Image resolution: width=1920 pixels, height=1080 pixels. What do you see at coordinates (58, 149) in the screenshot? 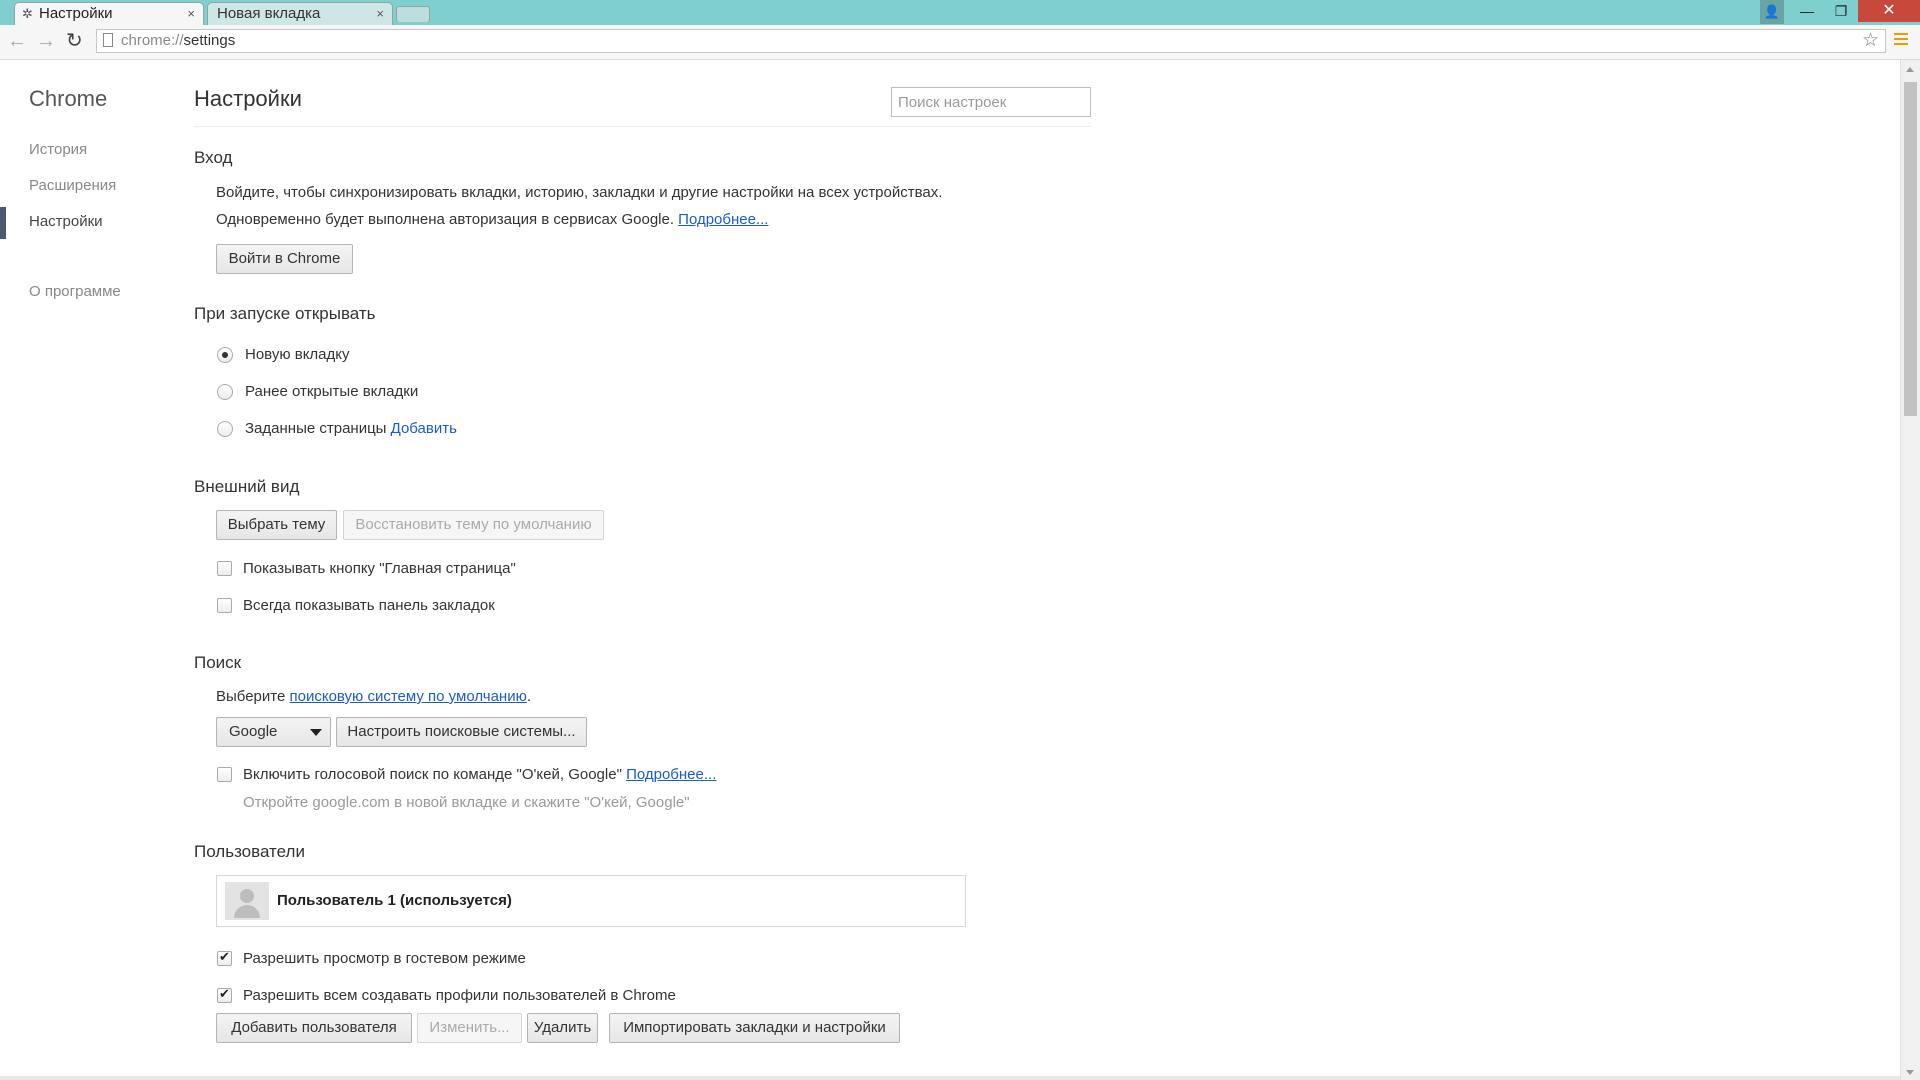
I see `nav-item-history: История` at bounding box center [58, 149].